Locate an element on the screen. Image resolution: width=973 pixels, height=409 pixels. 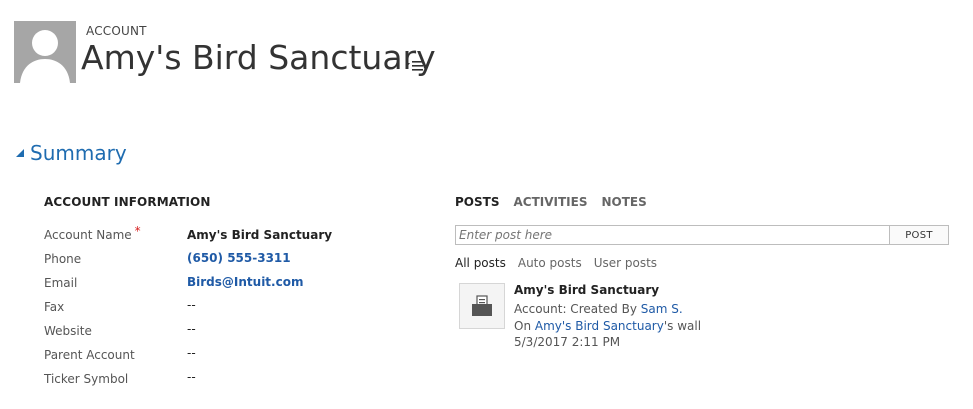
social-tabs: POSTS ACTIVITIES NOTES is located at coordinates (551, 202).